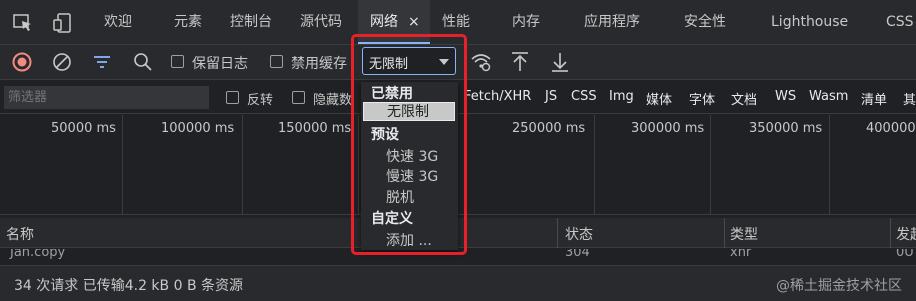 The height and width of the screenshot is (301, 916). I want to click on tab-network-label: 网络, so click(384, 22).